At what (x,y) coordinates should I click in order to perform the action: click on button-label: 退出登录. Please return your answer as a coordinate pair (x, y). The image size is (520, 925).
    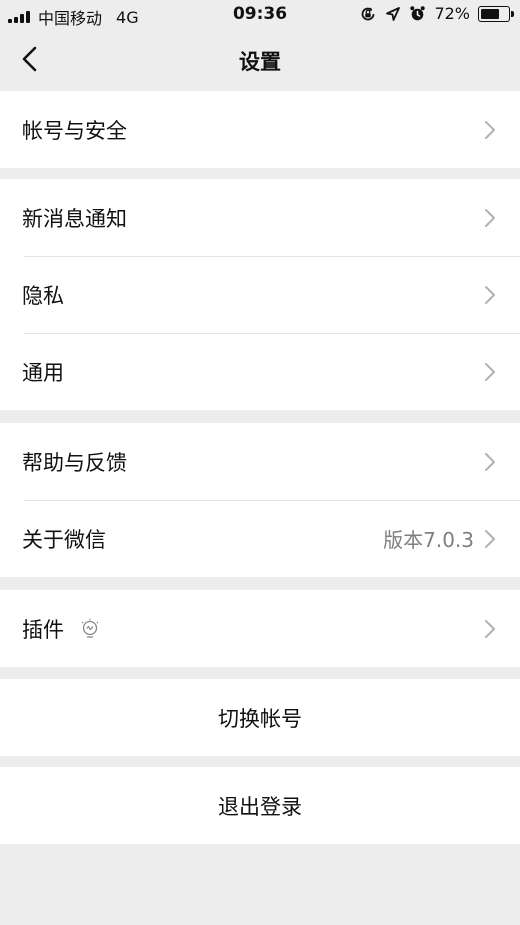
    Looking at the image, I should click on (260, 806).